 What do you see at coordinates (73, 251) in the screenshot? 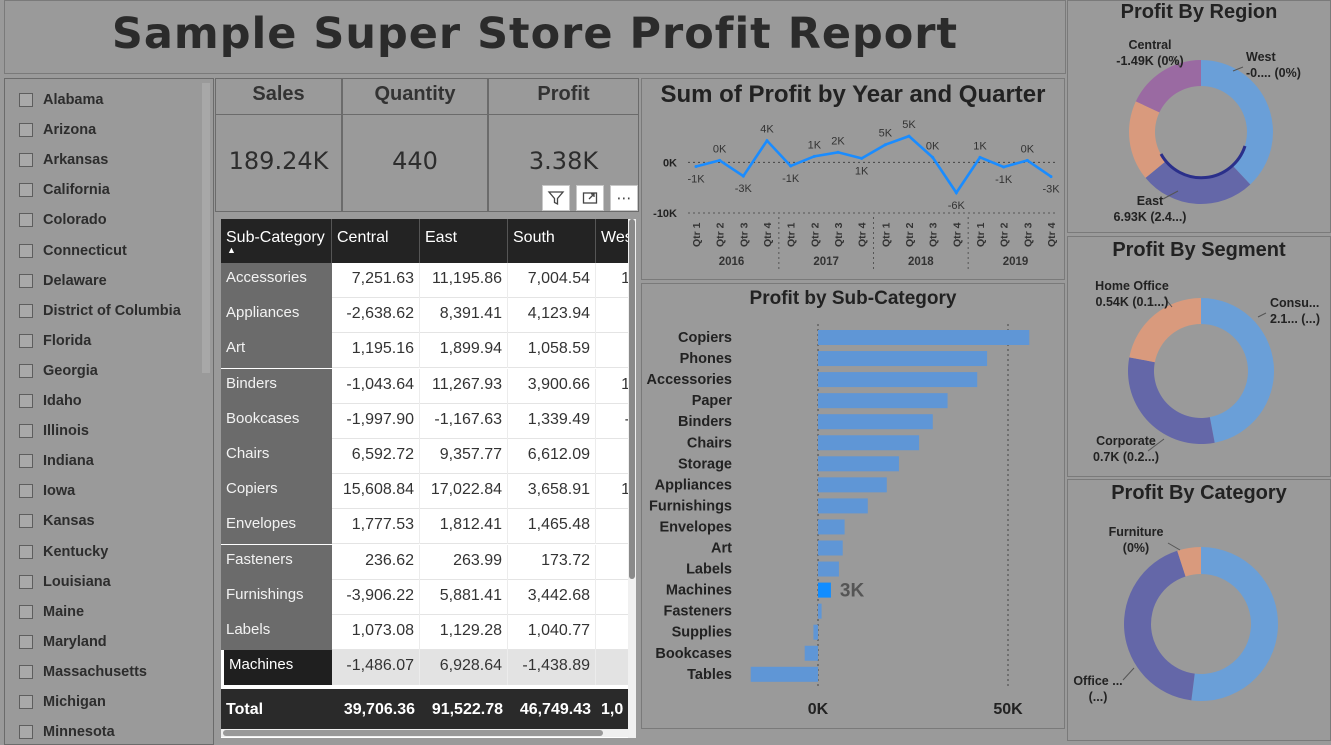
I see `slicer-item: Connecticut` at bounding box center [73, 251].